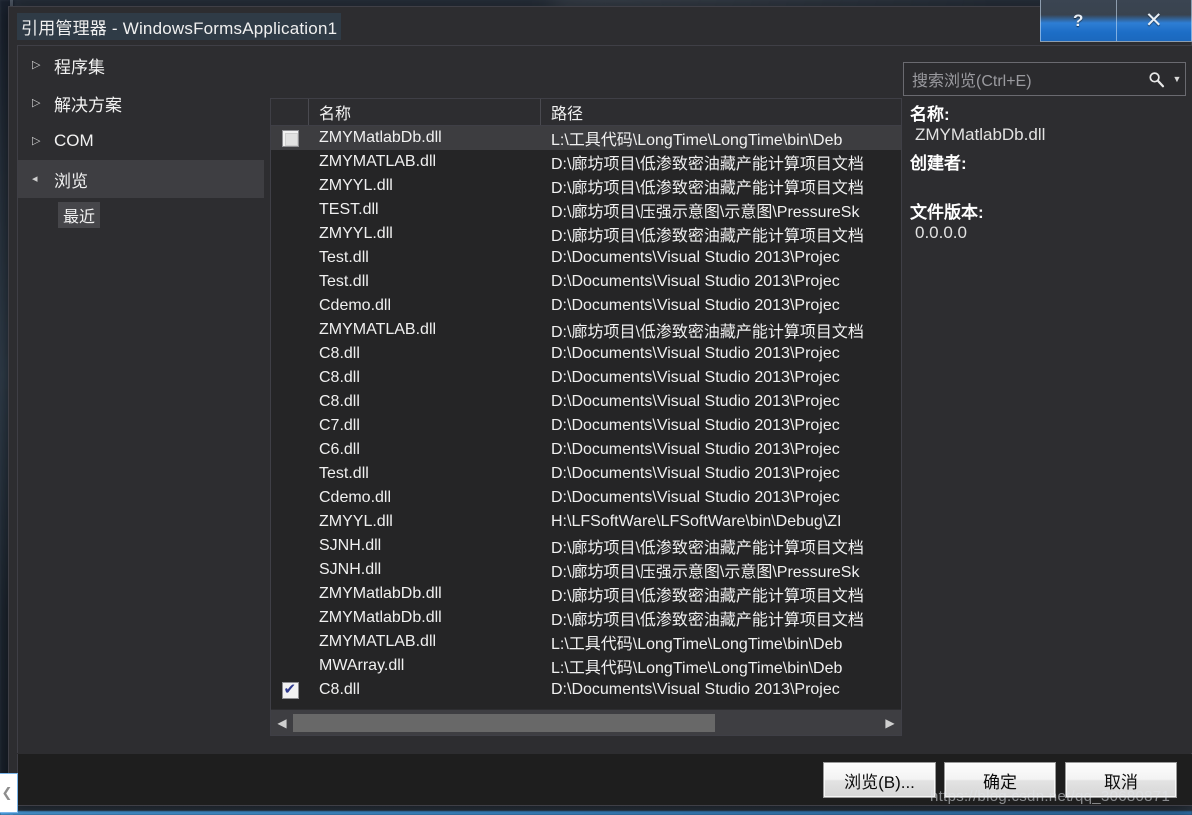 The image size is (1192, 815). Describe the element at coordinates (380, 617) in the screenshot. I see `row-name: ZMYMatlabDb.dll` at that location.